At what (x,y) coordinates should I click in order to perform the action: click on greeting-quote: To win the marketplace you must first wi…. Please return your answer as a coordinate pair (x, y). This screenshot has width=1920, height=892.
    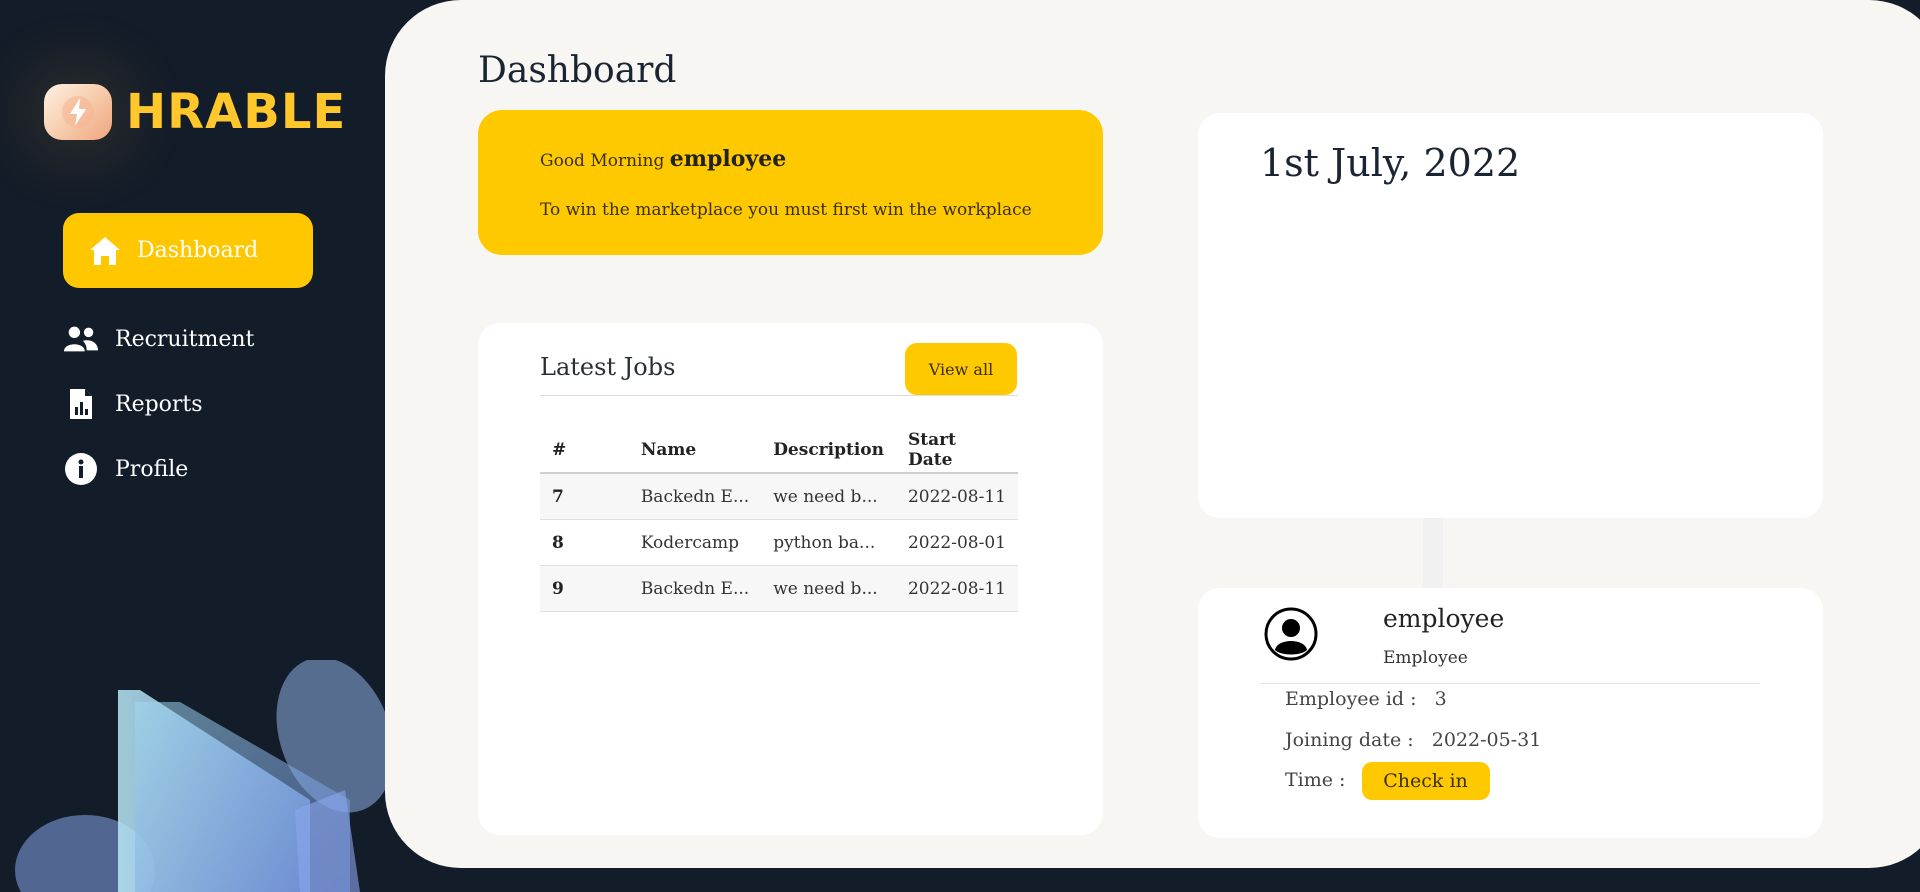
    Looking at the image, I should click on (786, 210).